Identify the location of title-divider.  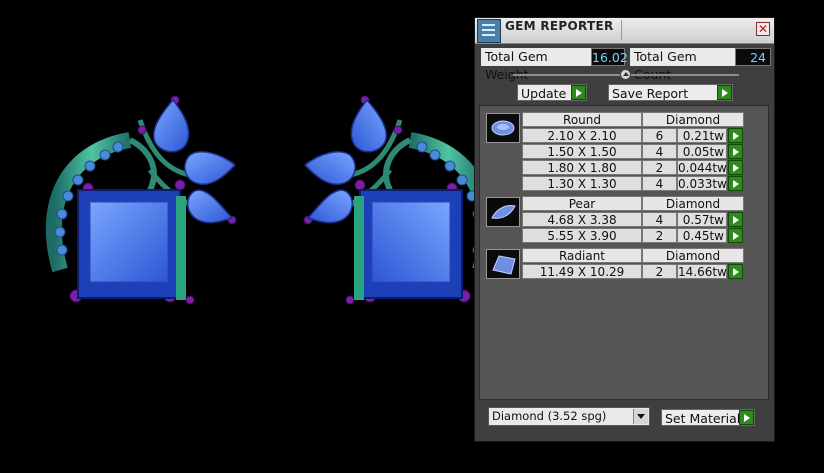
(621, 30).